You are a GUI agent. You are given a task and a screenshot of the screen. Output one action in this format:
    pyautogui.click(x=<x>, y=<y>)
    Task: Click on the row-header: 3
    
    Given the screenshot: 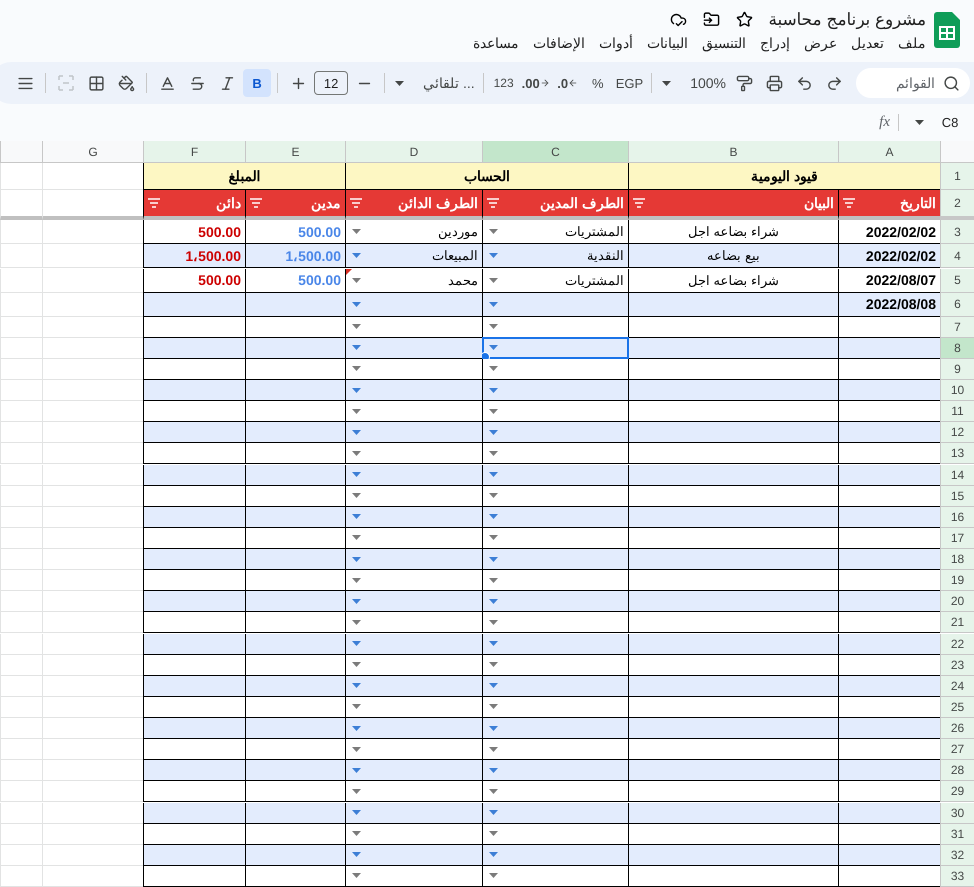 What is the action you would take?
    pyautogui.click(x=957, y=232)
    